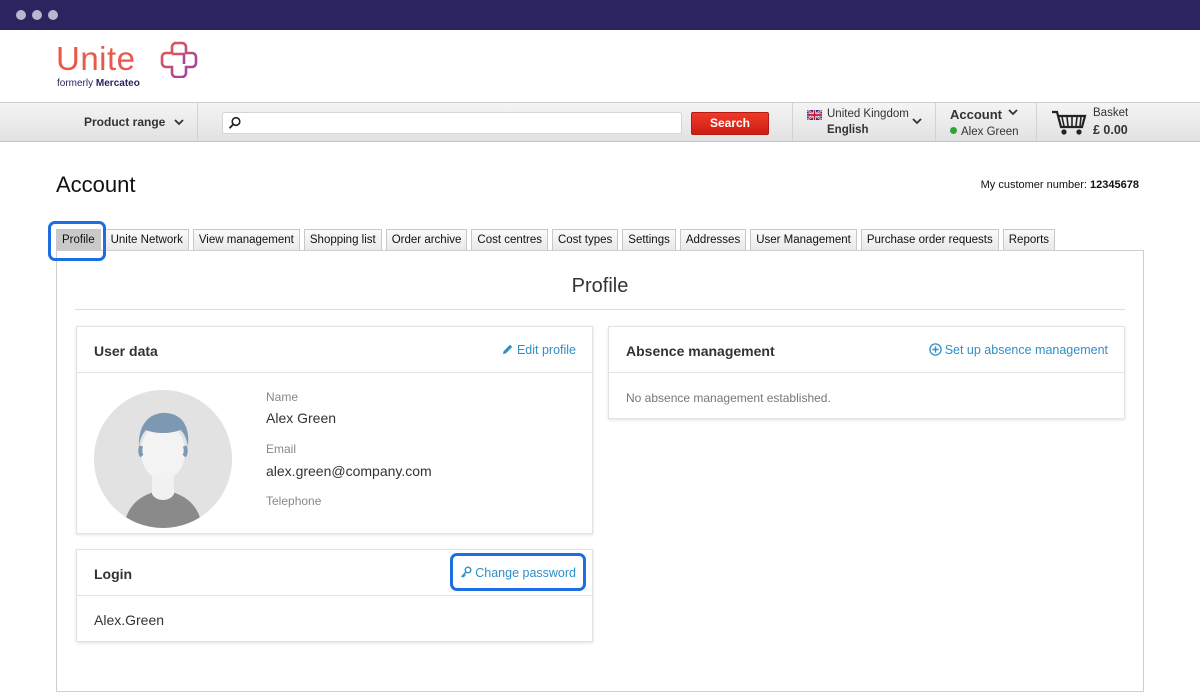 Image resolution: width=1200 pixels, height=700 pixels. Describe the element at coordinates (1069, 122) in the screenshot. I see `shopping-cart-icon` at that location.